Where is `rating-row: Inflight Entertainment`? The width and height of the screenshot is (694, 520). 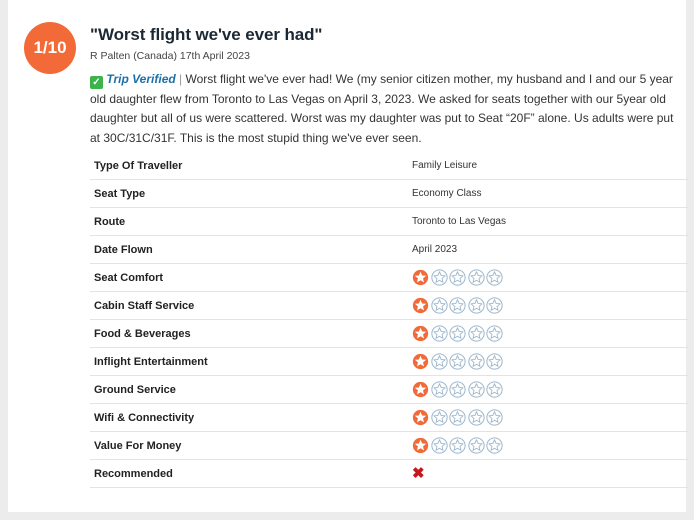 rating-row: Inflight Entertainment is located at coordinates (389, 361).